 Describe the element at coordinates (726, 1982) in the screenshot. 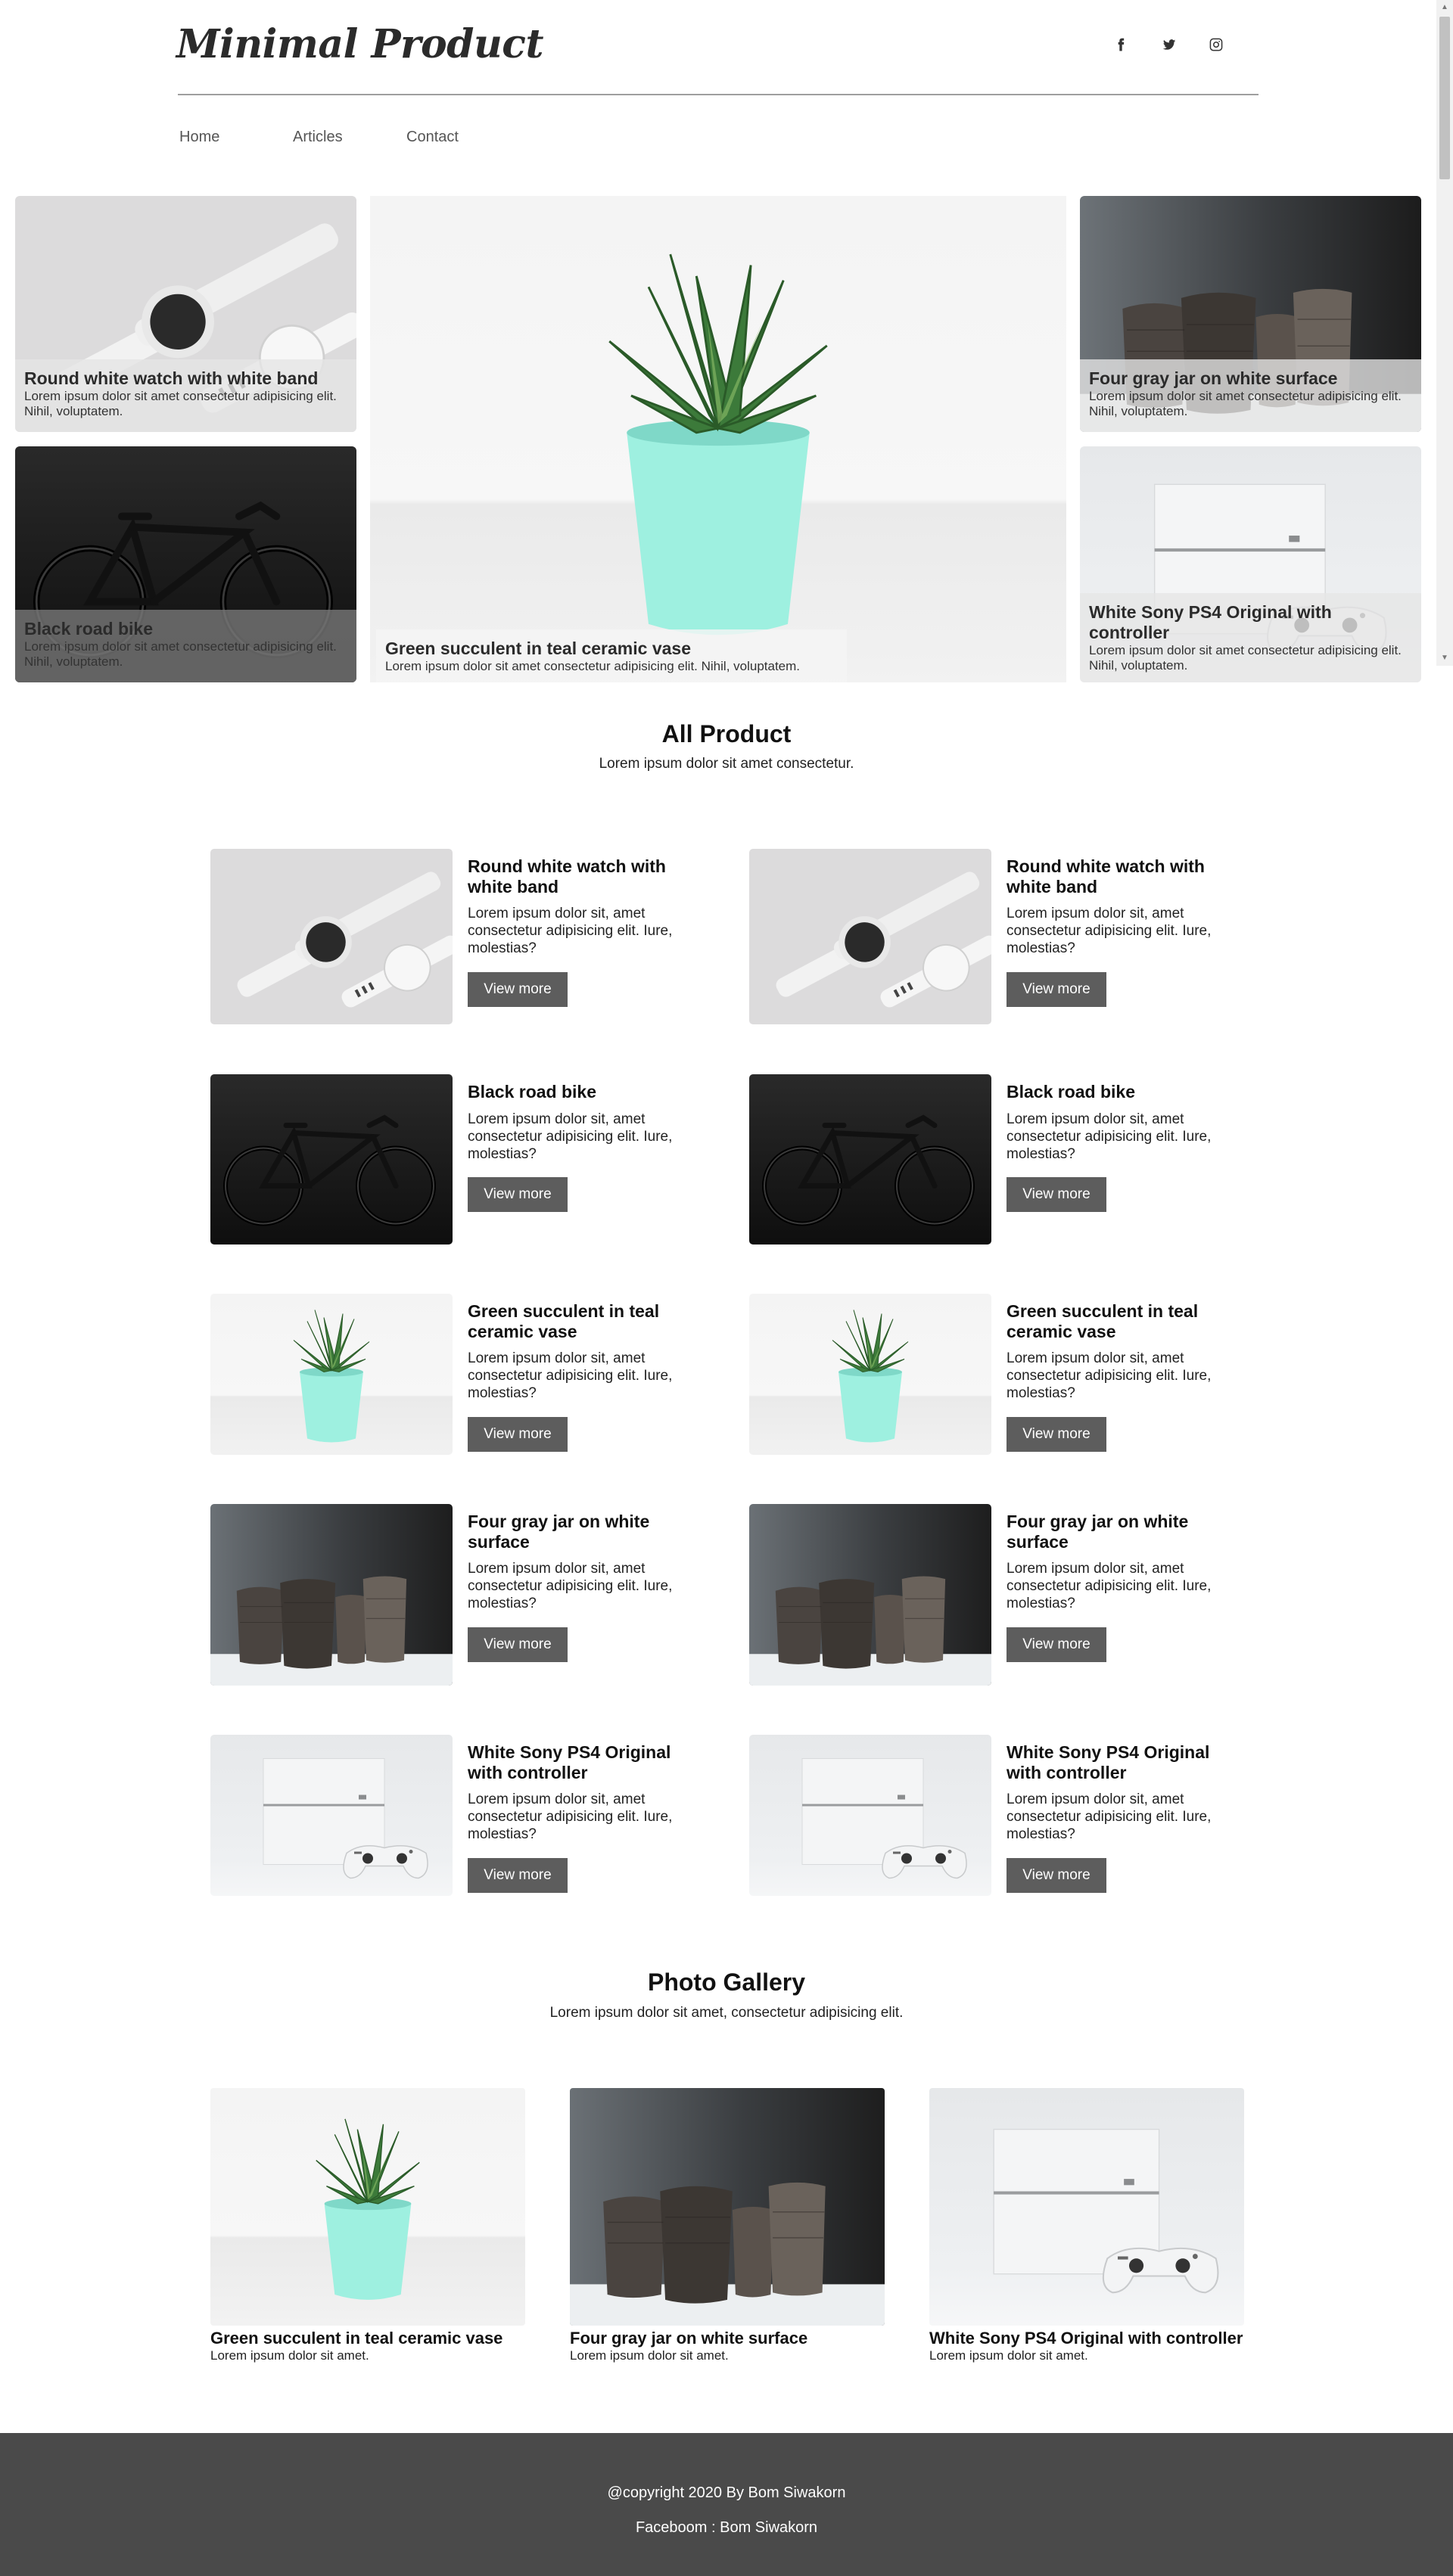

I see `gallery-title: Photo Gallery` at that location.